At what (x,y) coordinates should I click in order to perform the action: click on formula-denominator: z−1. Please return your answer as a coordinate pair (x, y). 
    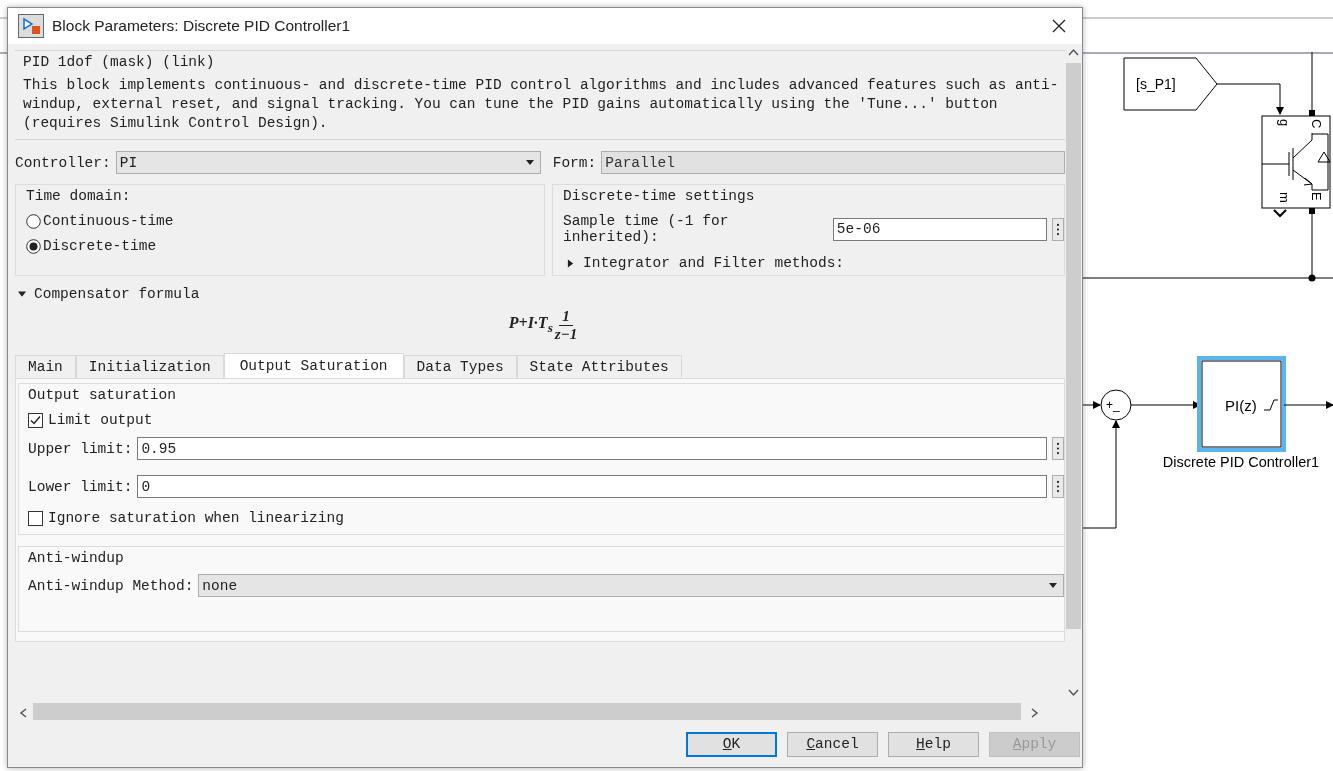
    Looking at the image, I should click on (566, 334).